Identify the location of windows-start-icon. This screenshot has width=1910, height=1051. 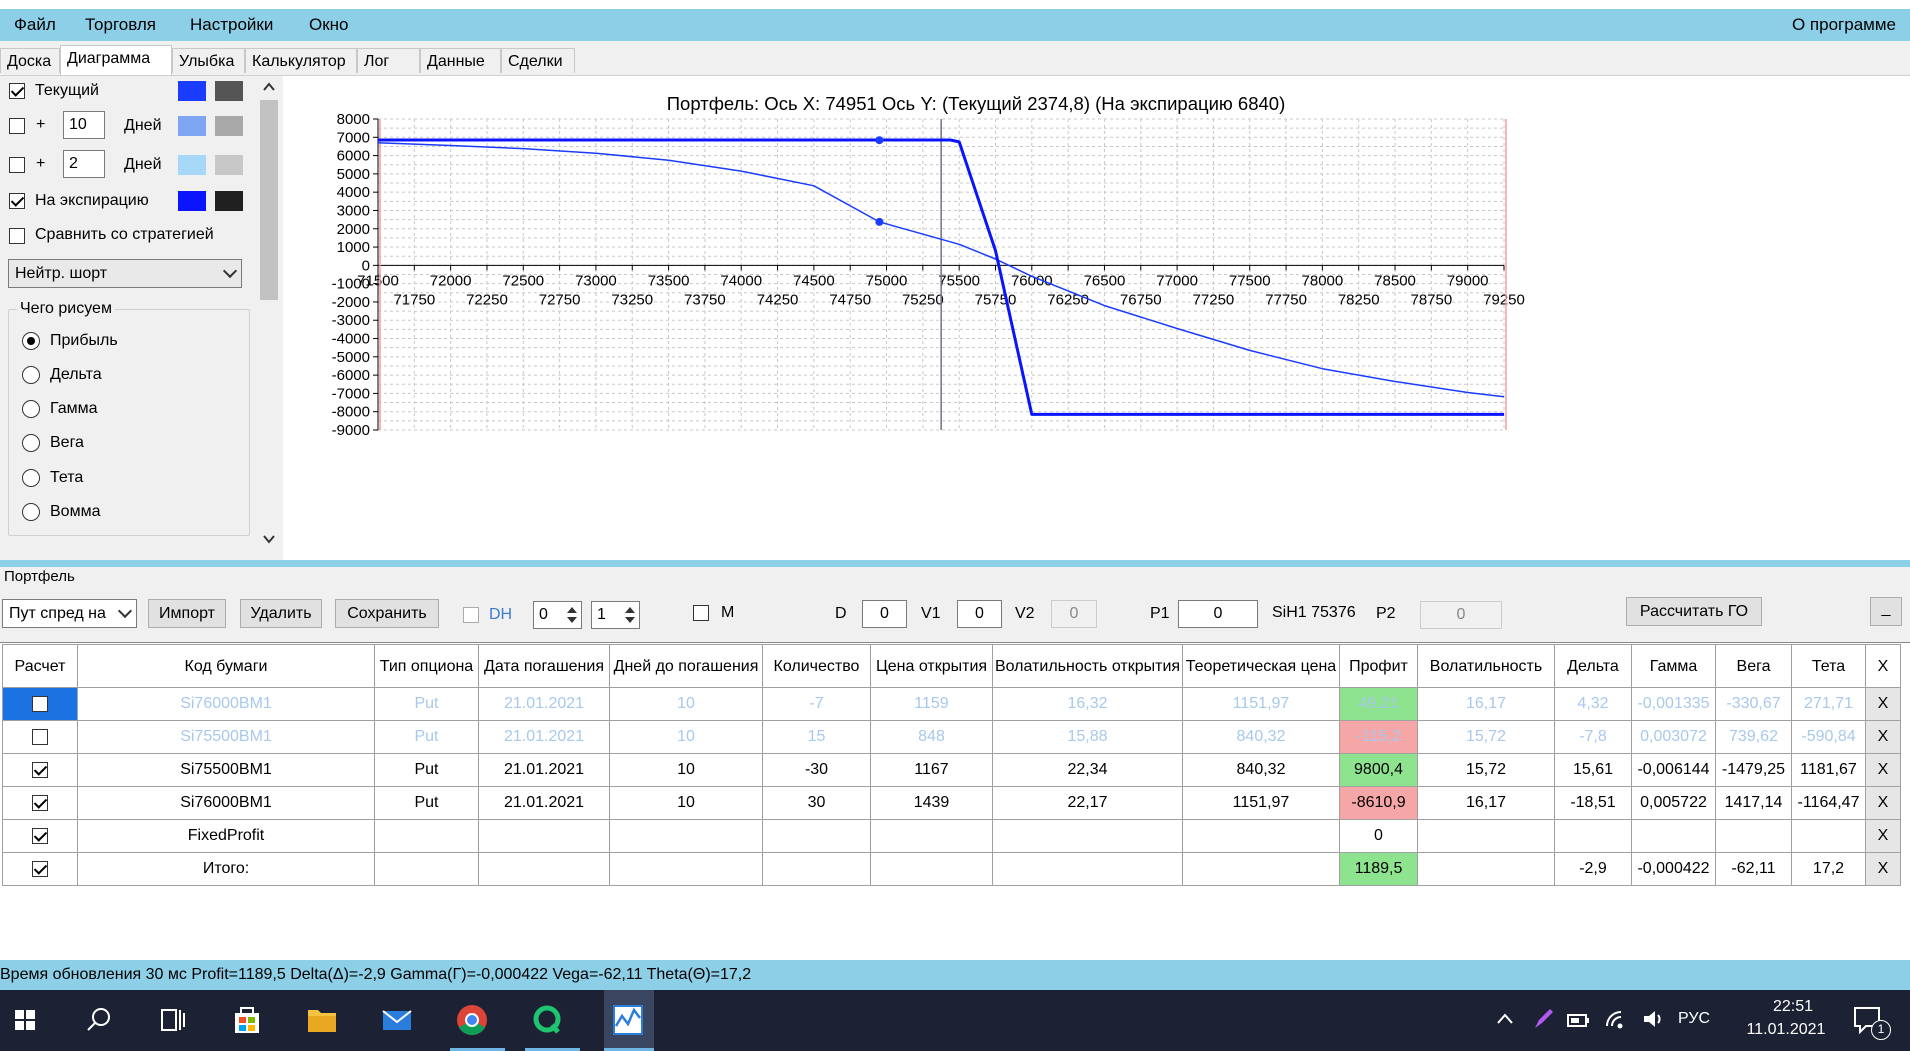
(25, 1020).